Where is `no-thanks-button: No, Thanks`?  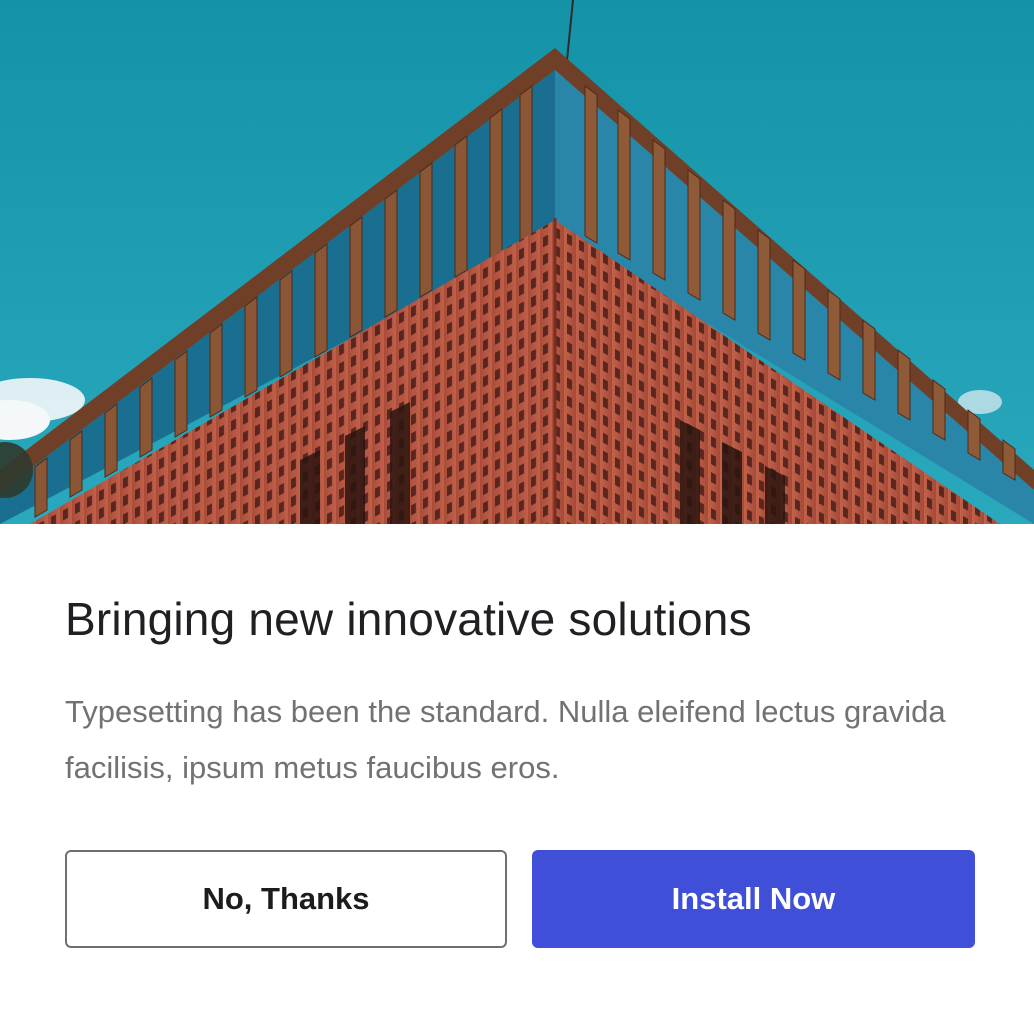
no-thanks-button: No, Thanks is located at coordinates (286, 899).